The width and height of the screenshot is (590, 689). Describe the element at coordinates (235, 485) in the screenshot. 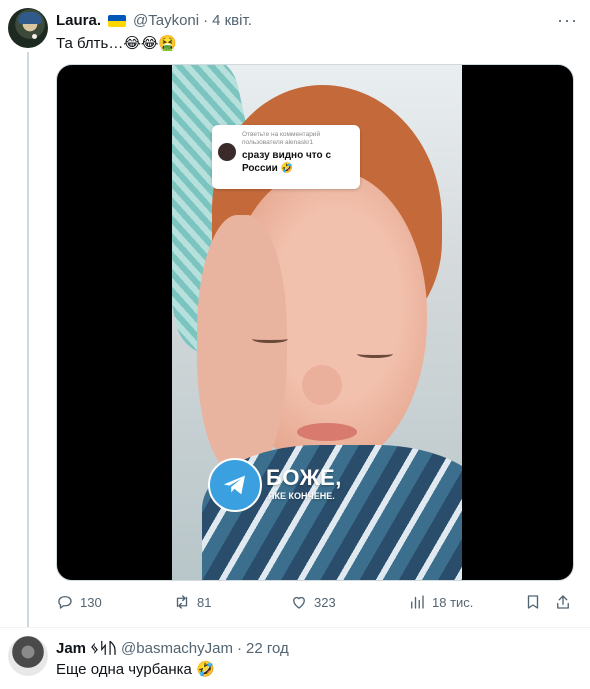

I see `telegram-icon` at that location.